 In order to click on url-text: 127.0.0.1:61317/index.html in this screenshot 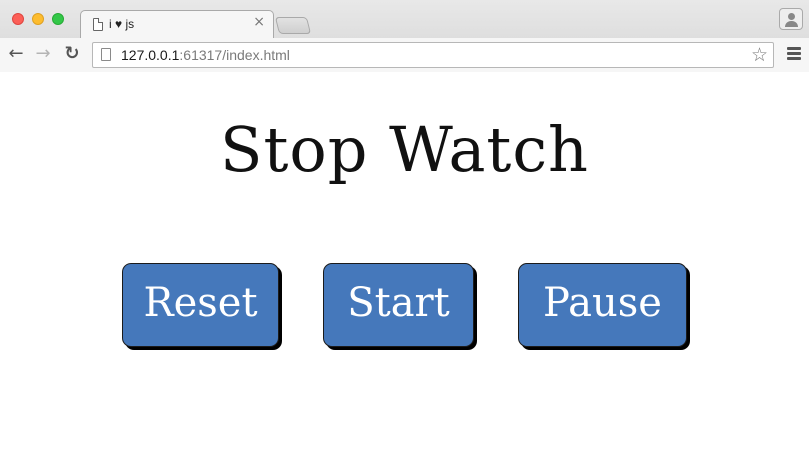, I will do `click(205, 55)`.